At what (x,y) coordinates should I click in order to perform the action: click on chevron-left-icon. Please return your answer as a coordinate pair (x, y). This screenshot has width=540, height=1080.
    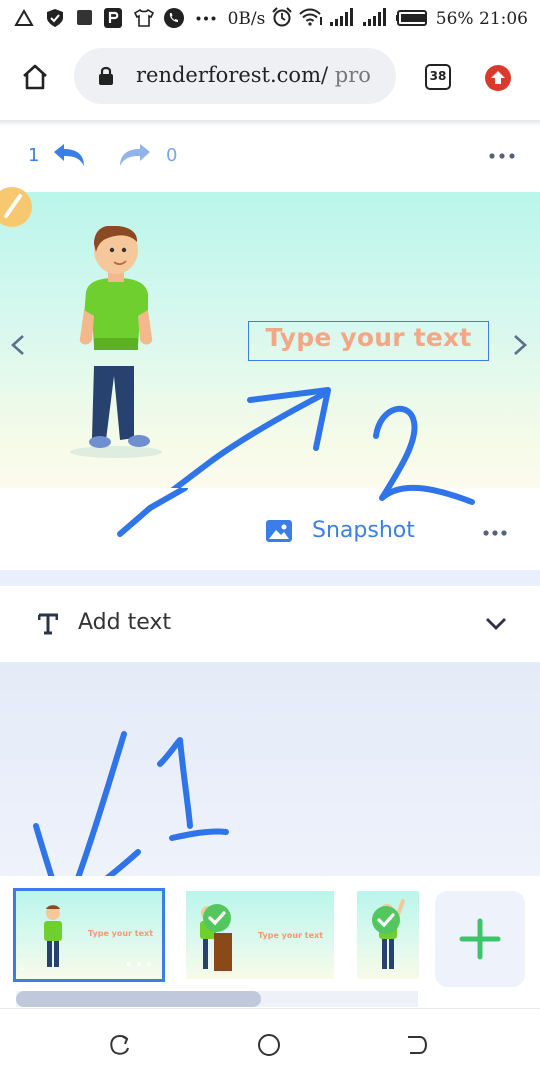
    Looking at the image, I should click on (18, 345).